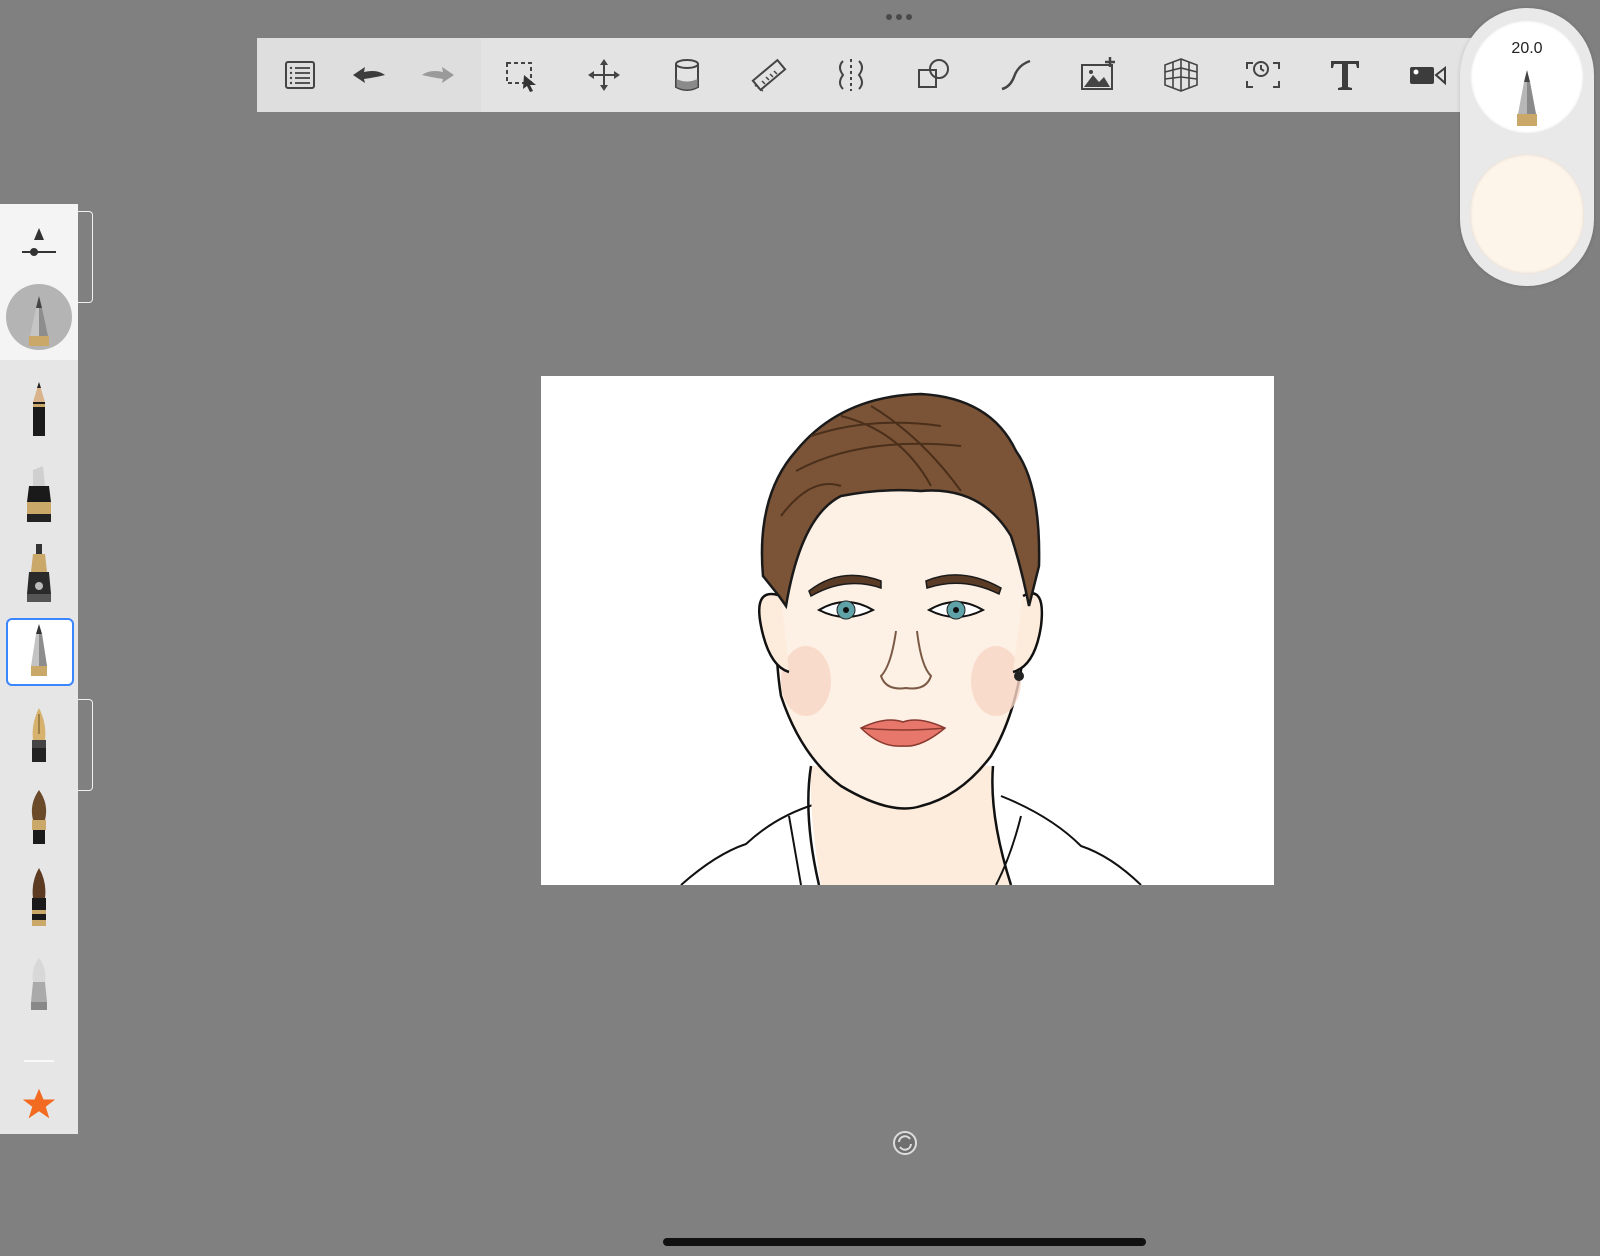 This screenshot has height=1256, width=1600. Describe the element at coordinates (604, 75) in the screenshot. I see `transform-move-icon` at that location.